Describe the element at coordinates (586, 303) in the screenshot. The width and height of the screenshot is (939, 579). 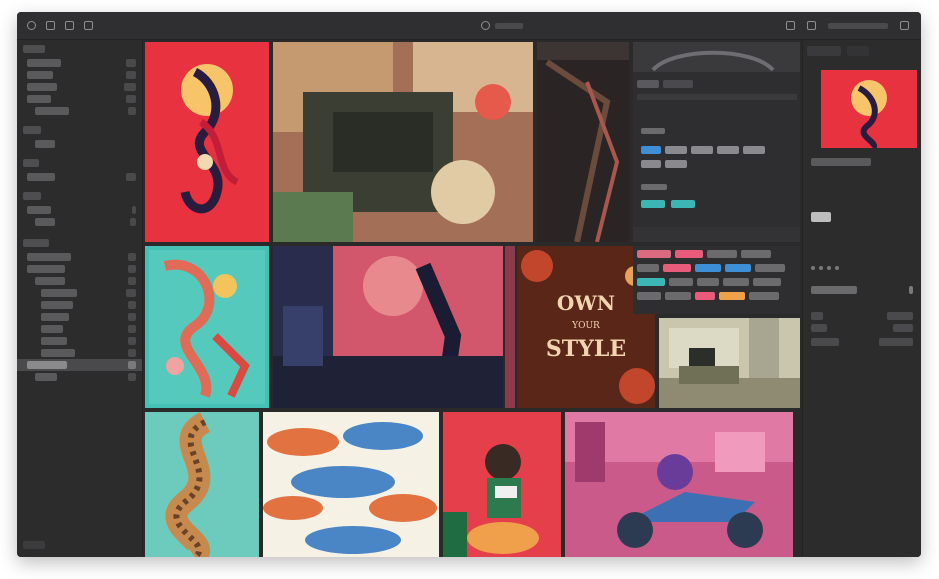
I see `tile-own-text: OWN` at that location.